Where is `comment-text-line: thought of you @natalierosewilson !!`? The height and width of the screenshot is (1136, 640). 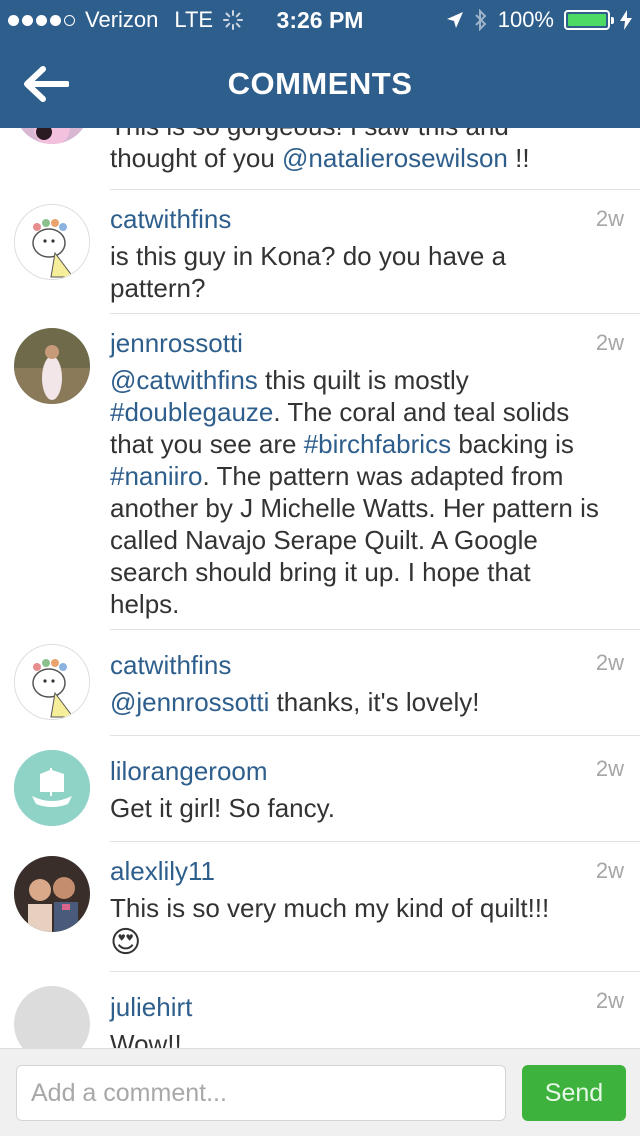
comment-text-line: thought of you @natalierosewilson !! is located at coordinates (320, 158).